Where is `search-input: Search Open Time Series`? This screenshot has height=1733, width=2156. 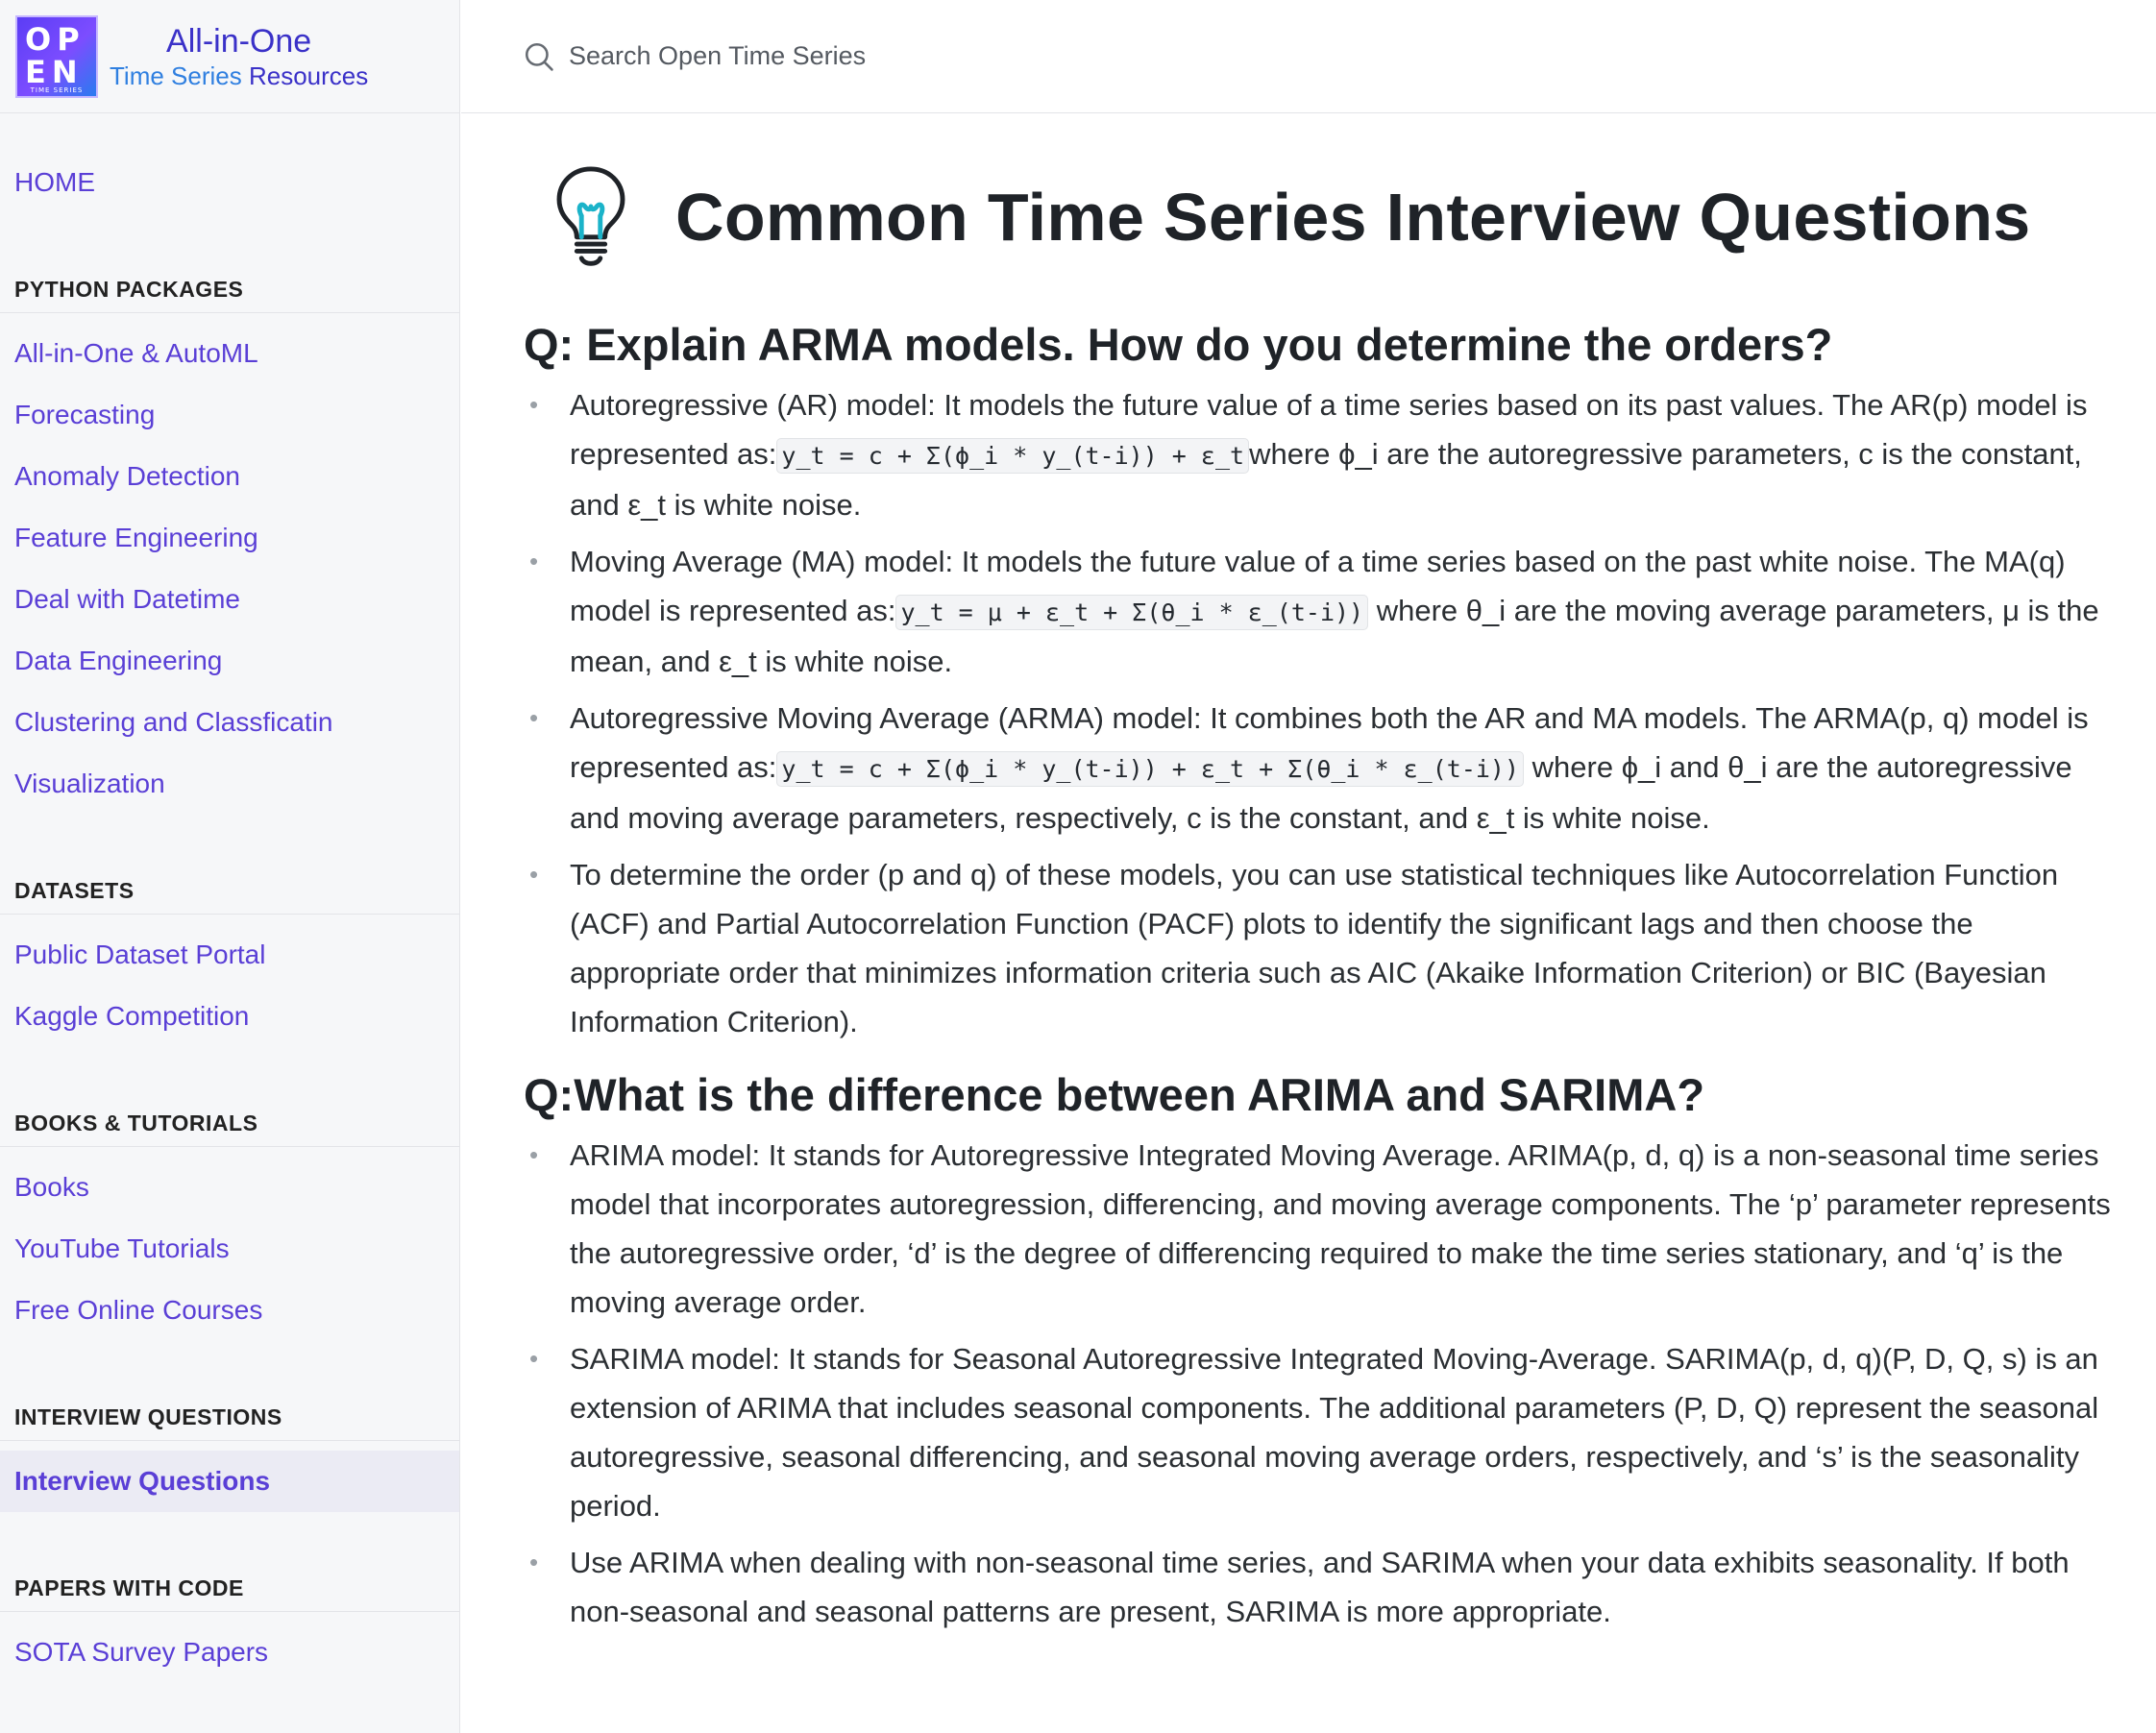
search-input: Search Open Time Series is located at coordinates (718, 56).